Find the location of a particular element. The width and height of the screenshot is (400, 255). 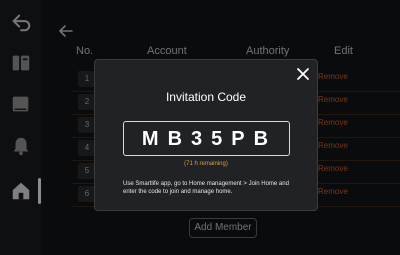

invitation-code-box: MB35PB is located at coordinates (206, 138).